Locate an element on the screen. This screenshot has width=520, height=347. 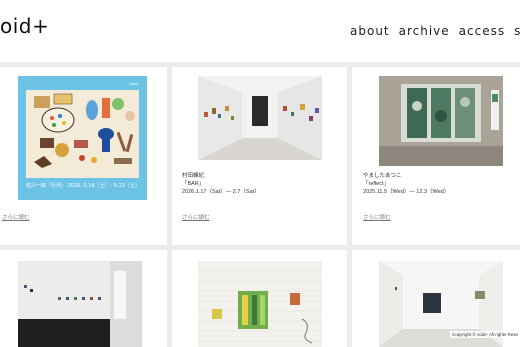
nav-archive: archive is located at coordinates (424, 31).